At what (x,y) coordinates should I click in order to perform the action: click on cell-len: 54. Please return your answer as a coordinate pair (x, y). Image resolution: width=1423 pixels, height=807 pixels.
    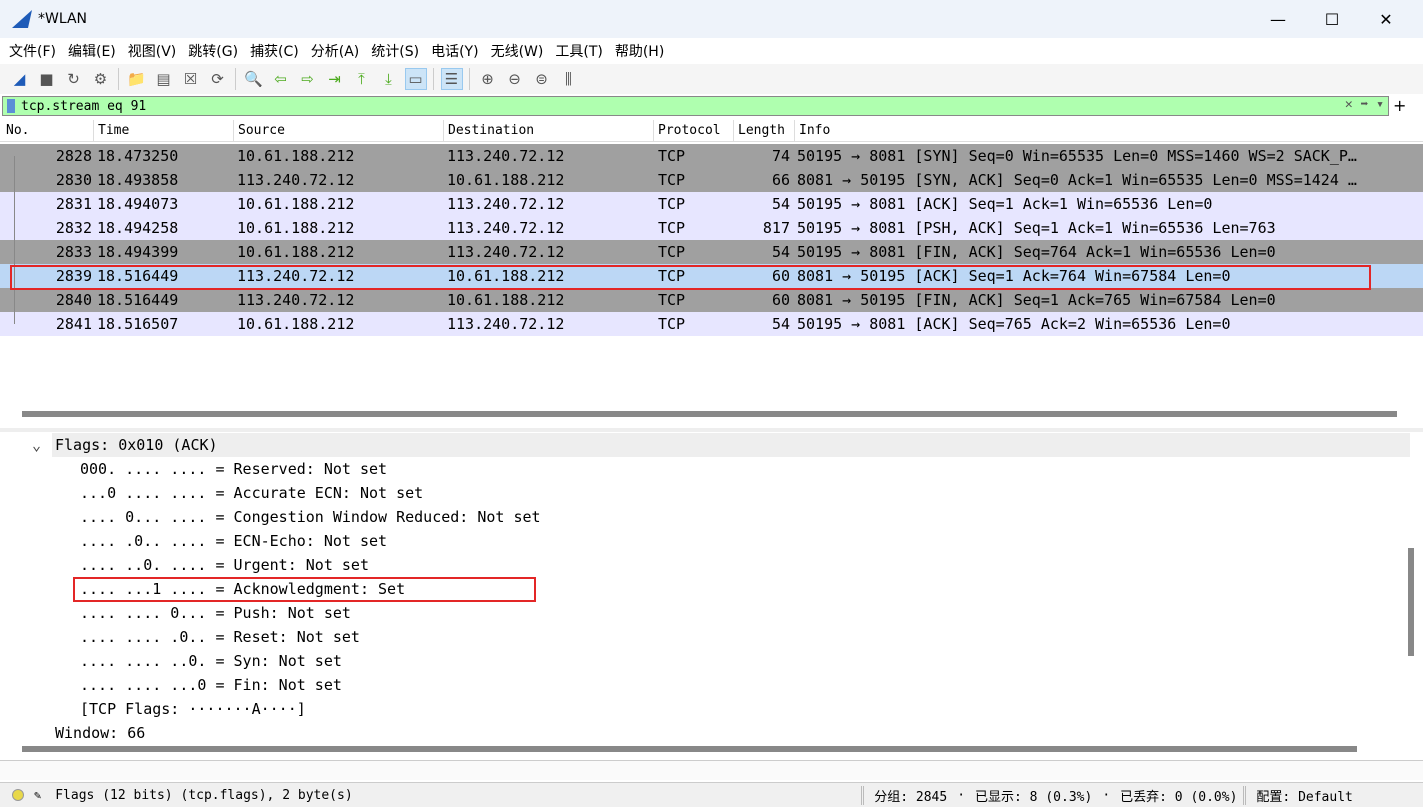
    Looking at the image, I should click on (780, 324).